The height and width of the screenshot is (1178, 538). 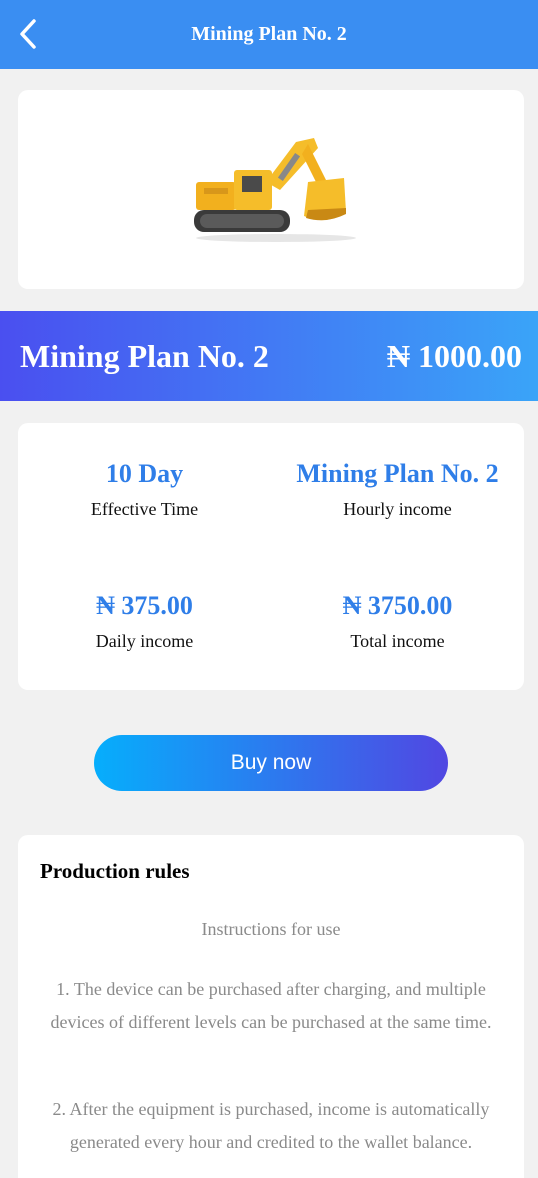 I want to click on page-title: Mining Plan No. 2, so click(x=269, y=34).